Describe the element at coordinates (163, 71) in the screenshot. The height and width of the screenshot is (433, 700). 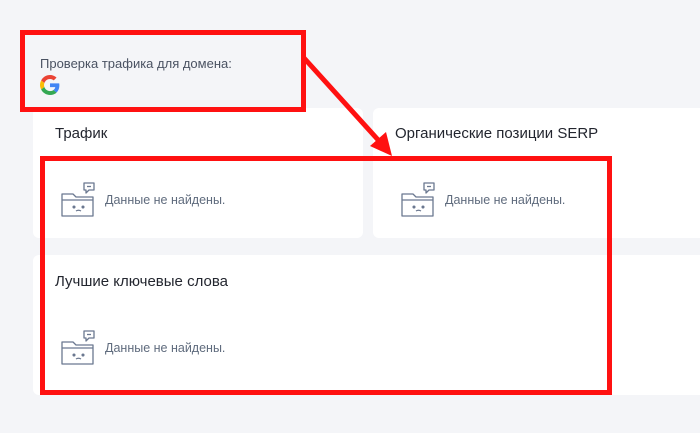
I see `highlight-domain-box` at that location.